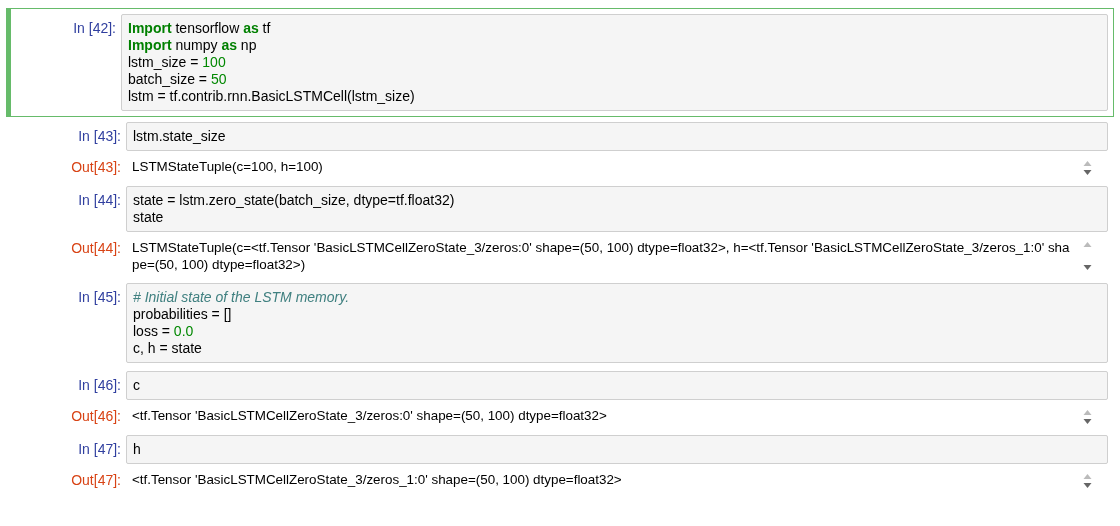  Describe the element at coordinates (99, 136) in the screenshot. I see `input-prompt: In [43]:` at that location.